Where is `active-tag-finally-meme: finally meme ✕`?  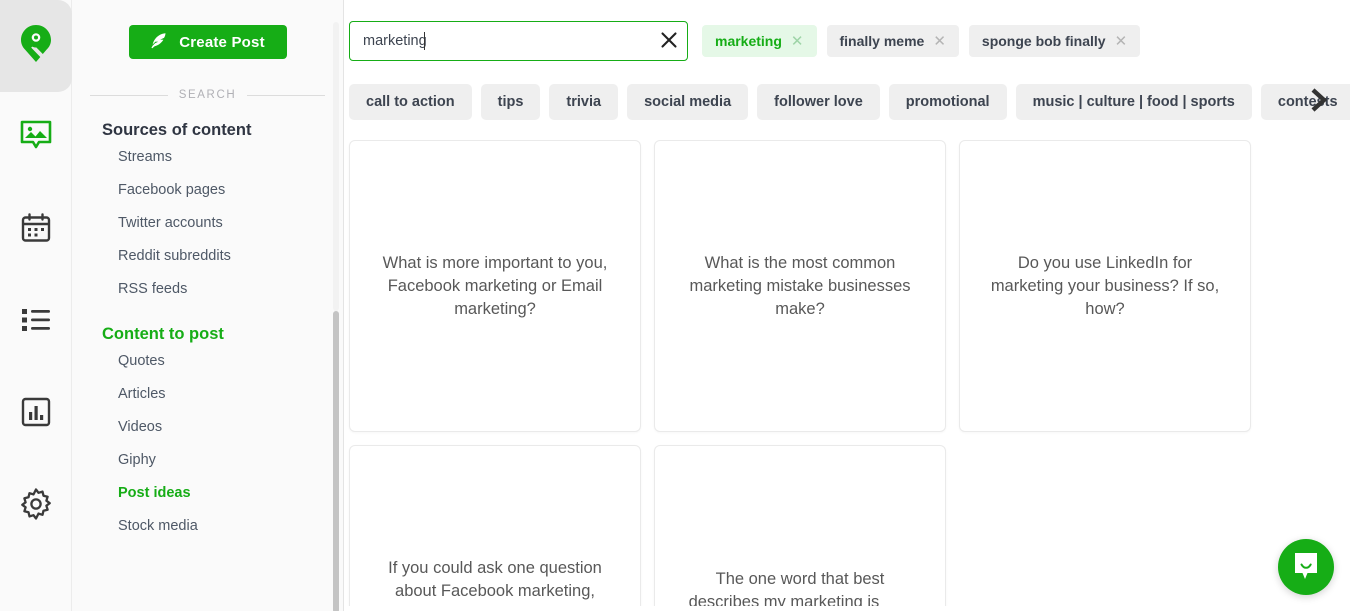 active-tag-finally-meme: finally meme ✕ is located at coordinates (892, 41).